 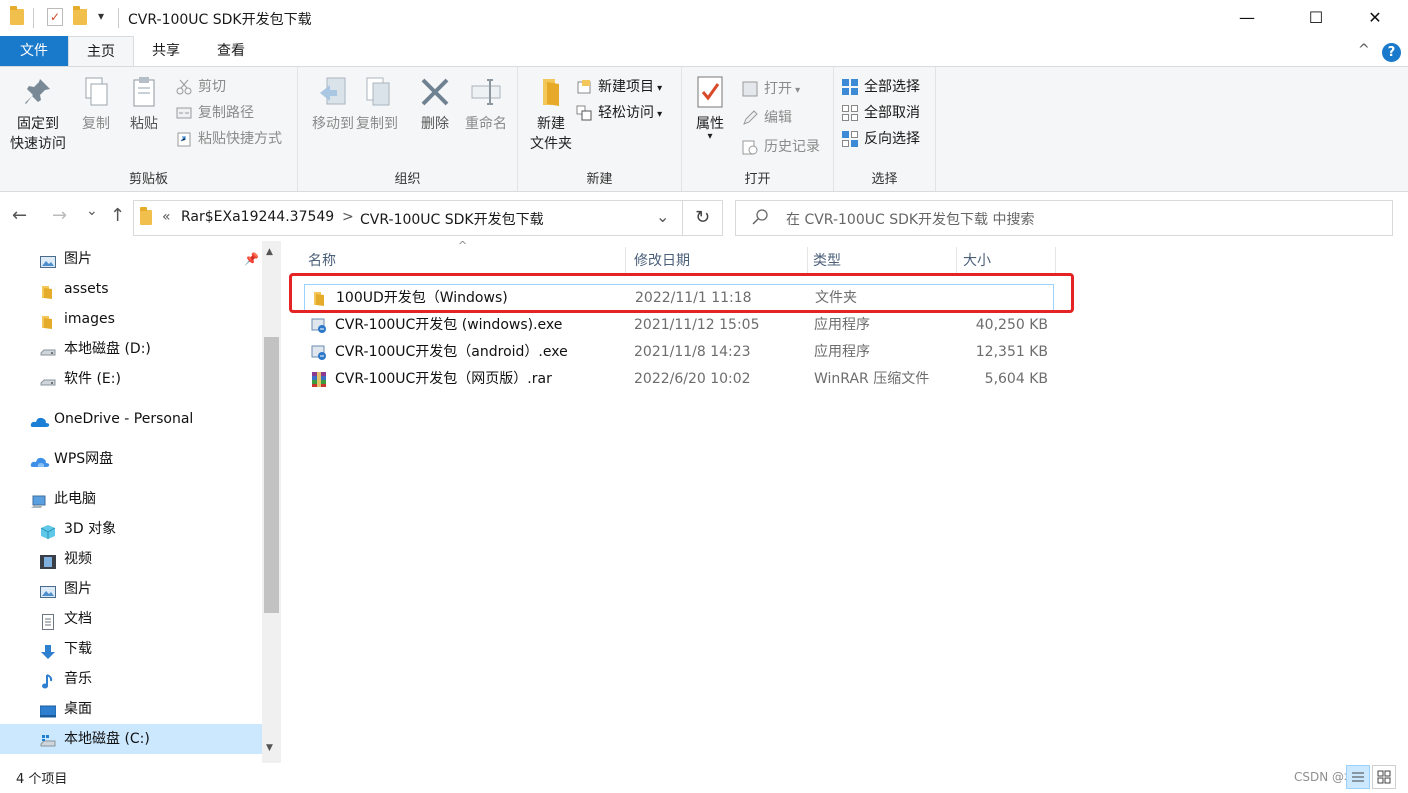 I want to click on file-size: 5,604 KB, so click(x=1016, y=379).